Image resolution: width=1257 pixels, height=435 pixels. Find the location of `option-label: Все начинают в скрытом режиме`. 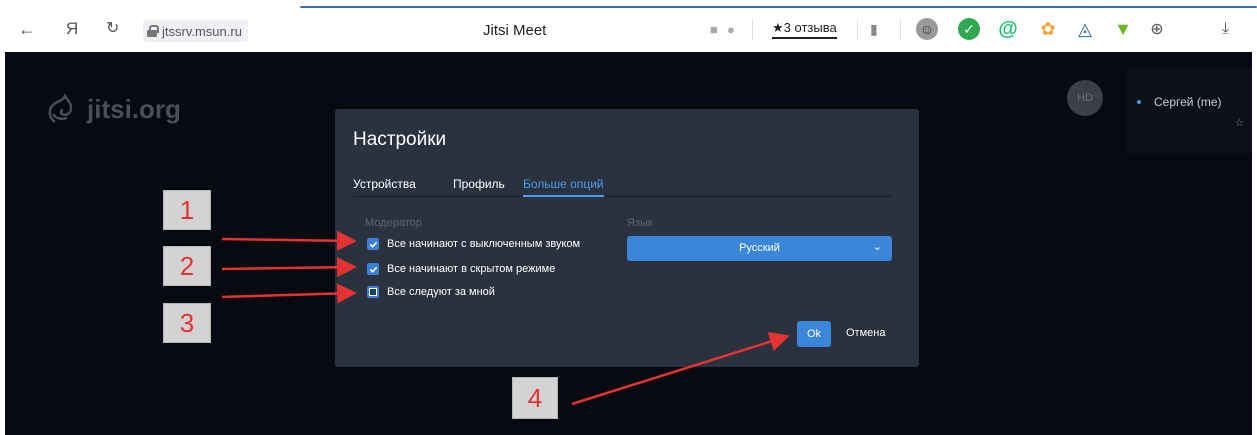

option-label: Все начинают в скрытом режиме is located at coordinates (471, 269).